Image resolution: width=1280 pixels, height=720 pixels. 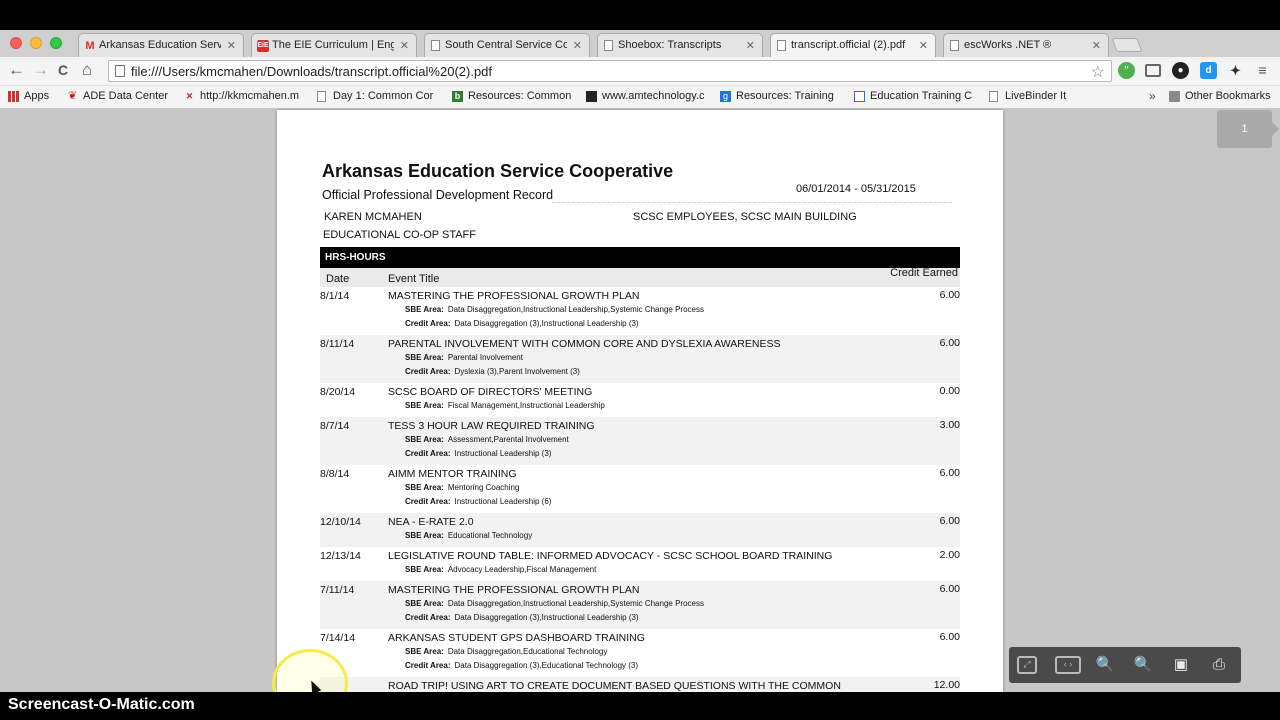 I want to click on row-date: 8/1/14, so click(x=335, y=296).